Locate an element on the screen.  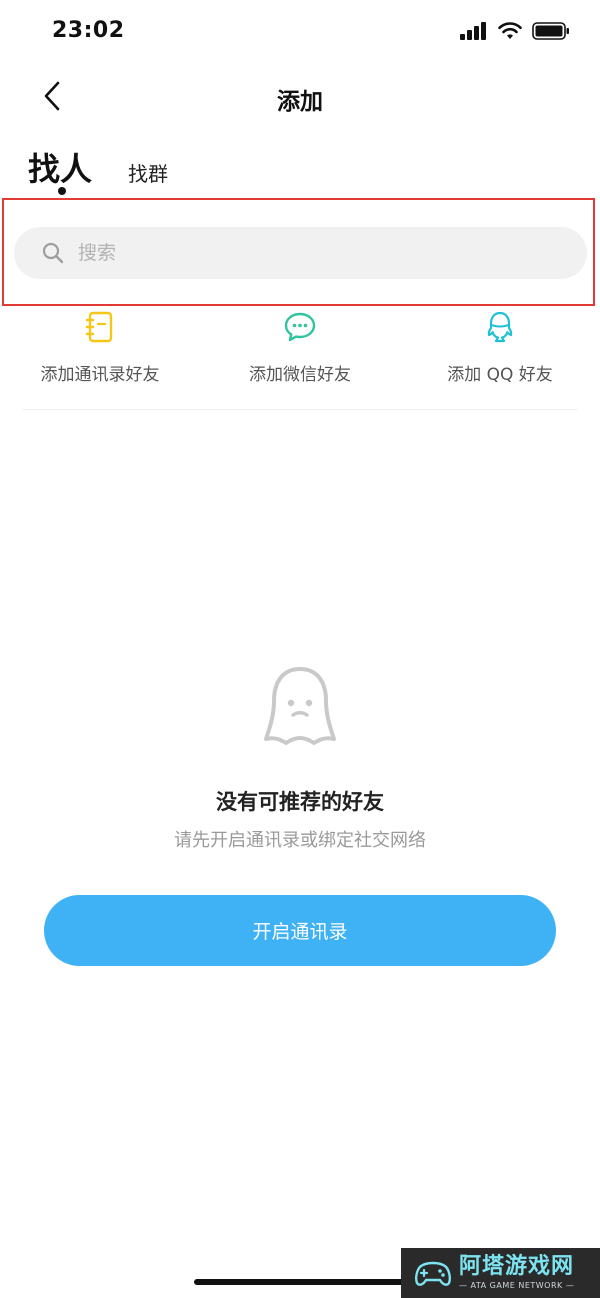
ghost-icon is located at coordinates (300, 706).